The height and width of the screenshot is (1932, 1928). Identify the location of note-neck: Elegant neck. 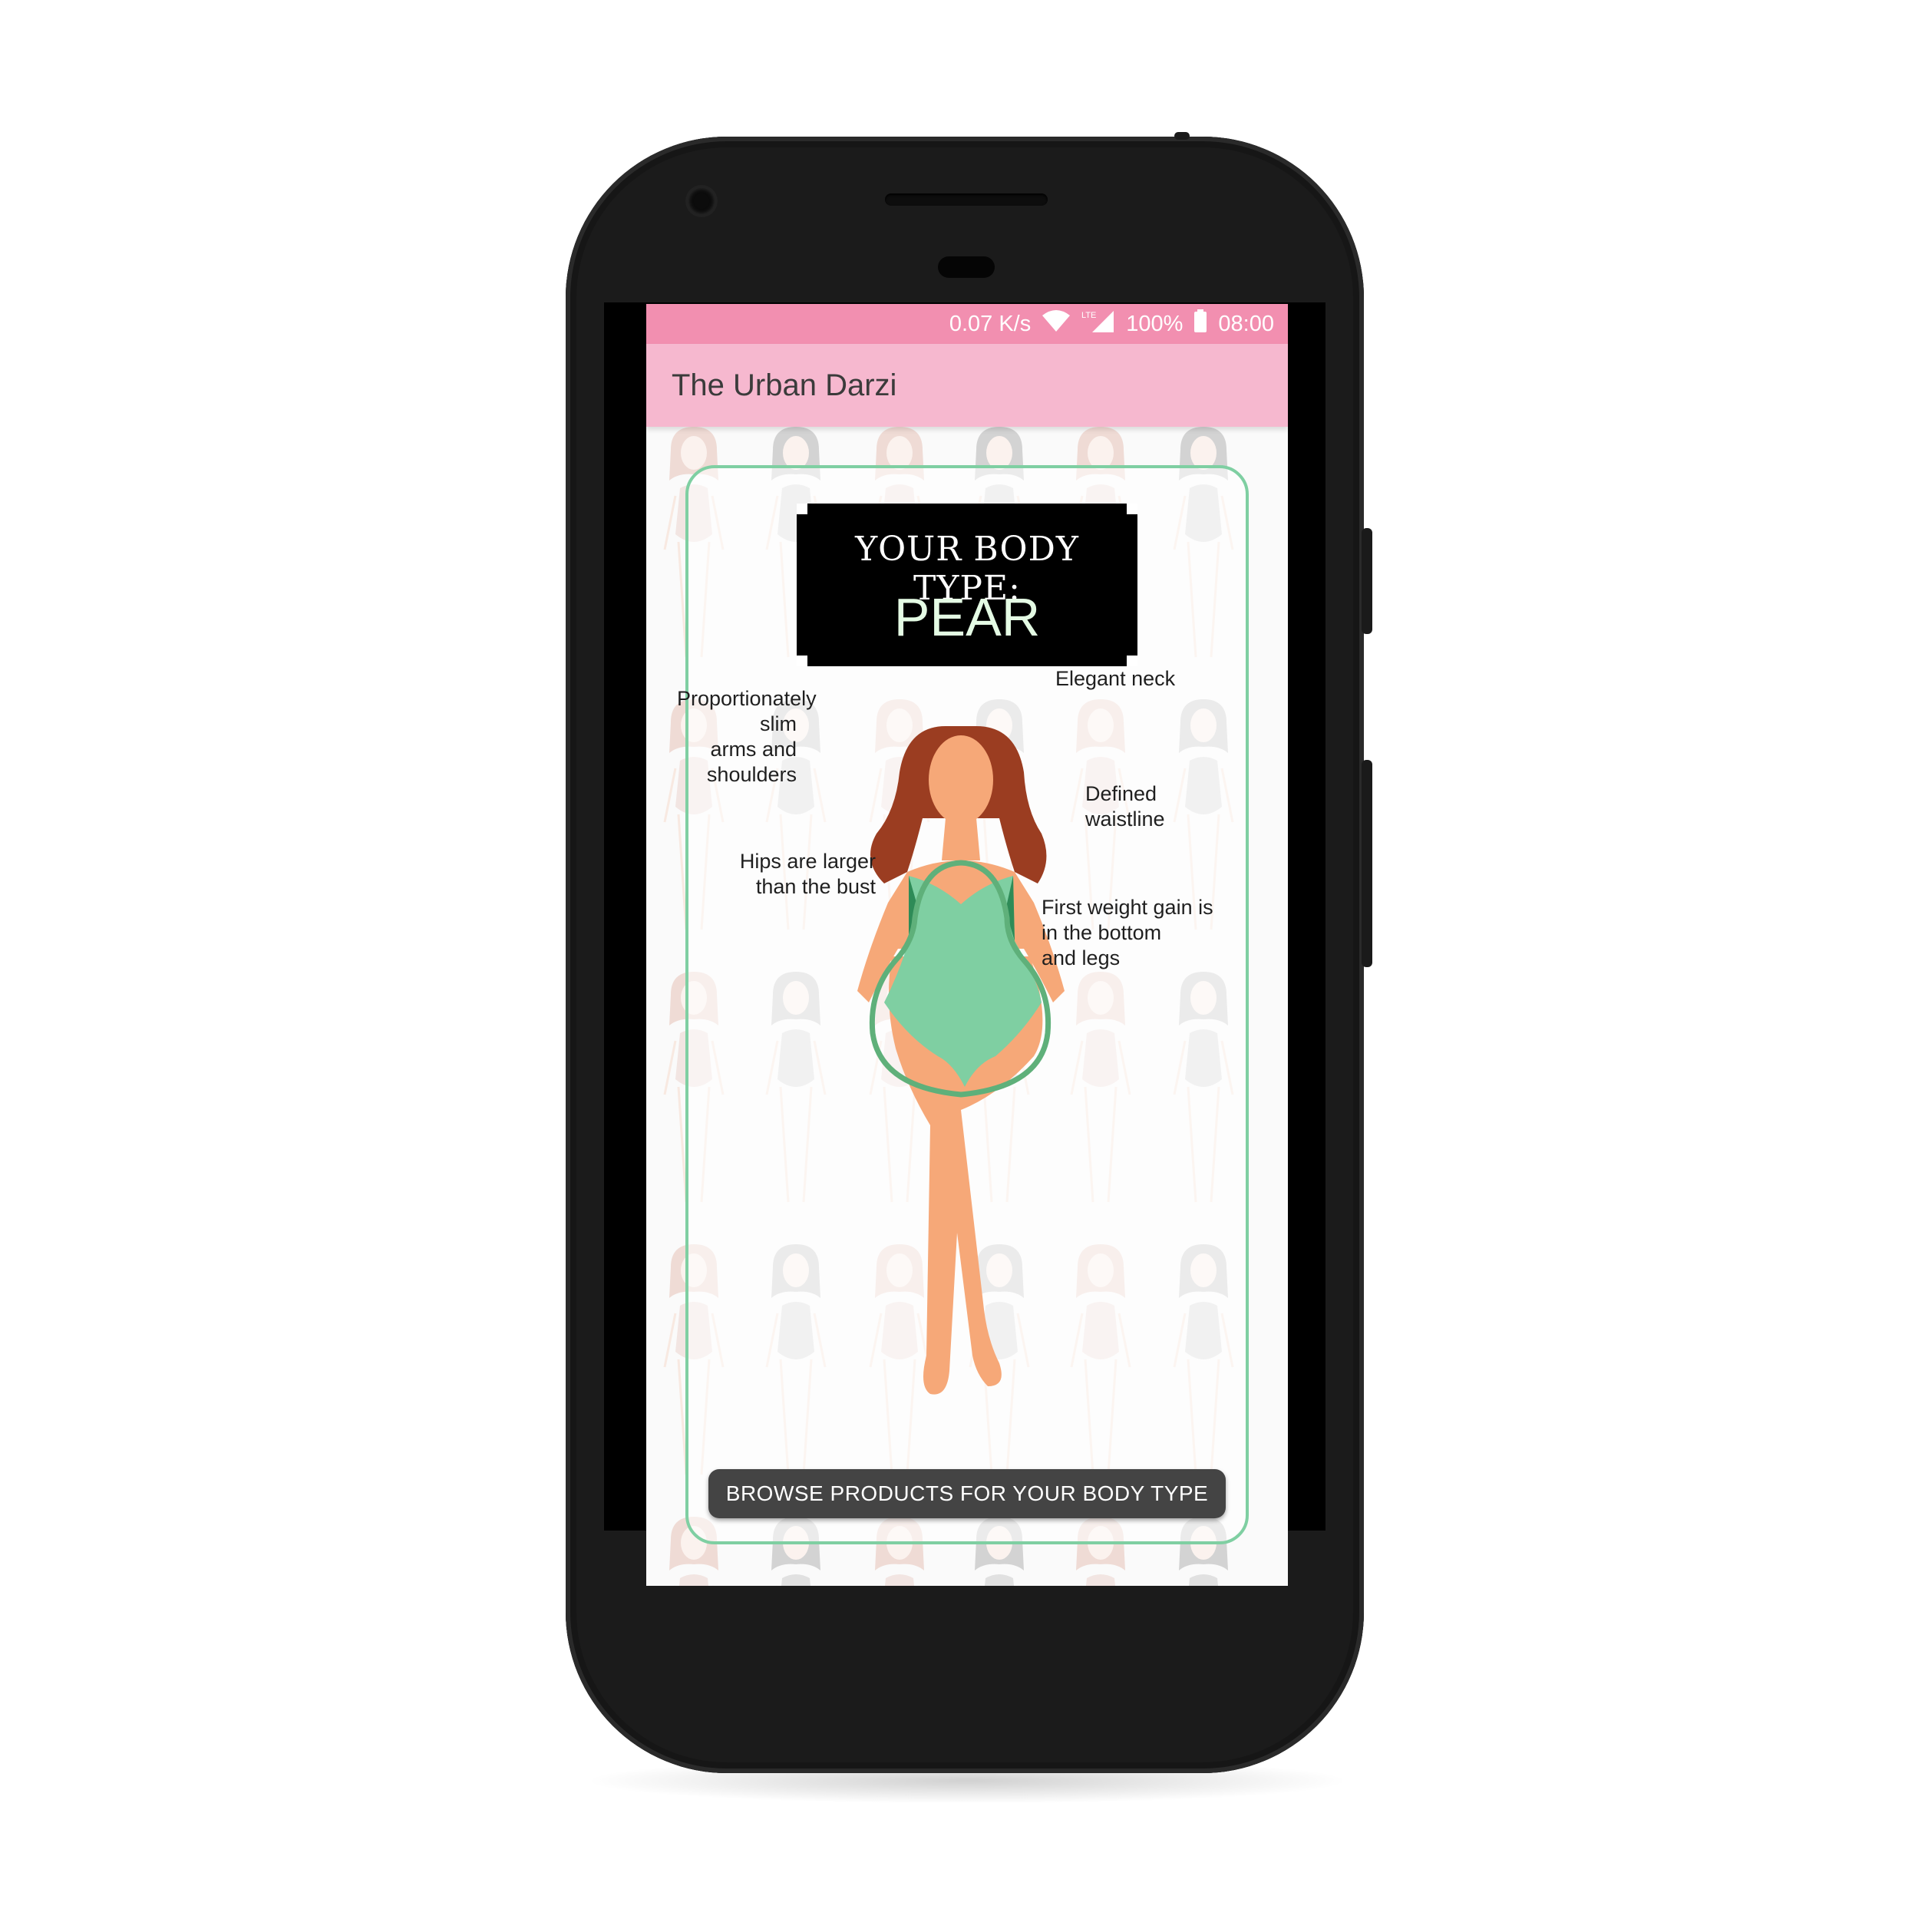
(1115, 679).